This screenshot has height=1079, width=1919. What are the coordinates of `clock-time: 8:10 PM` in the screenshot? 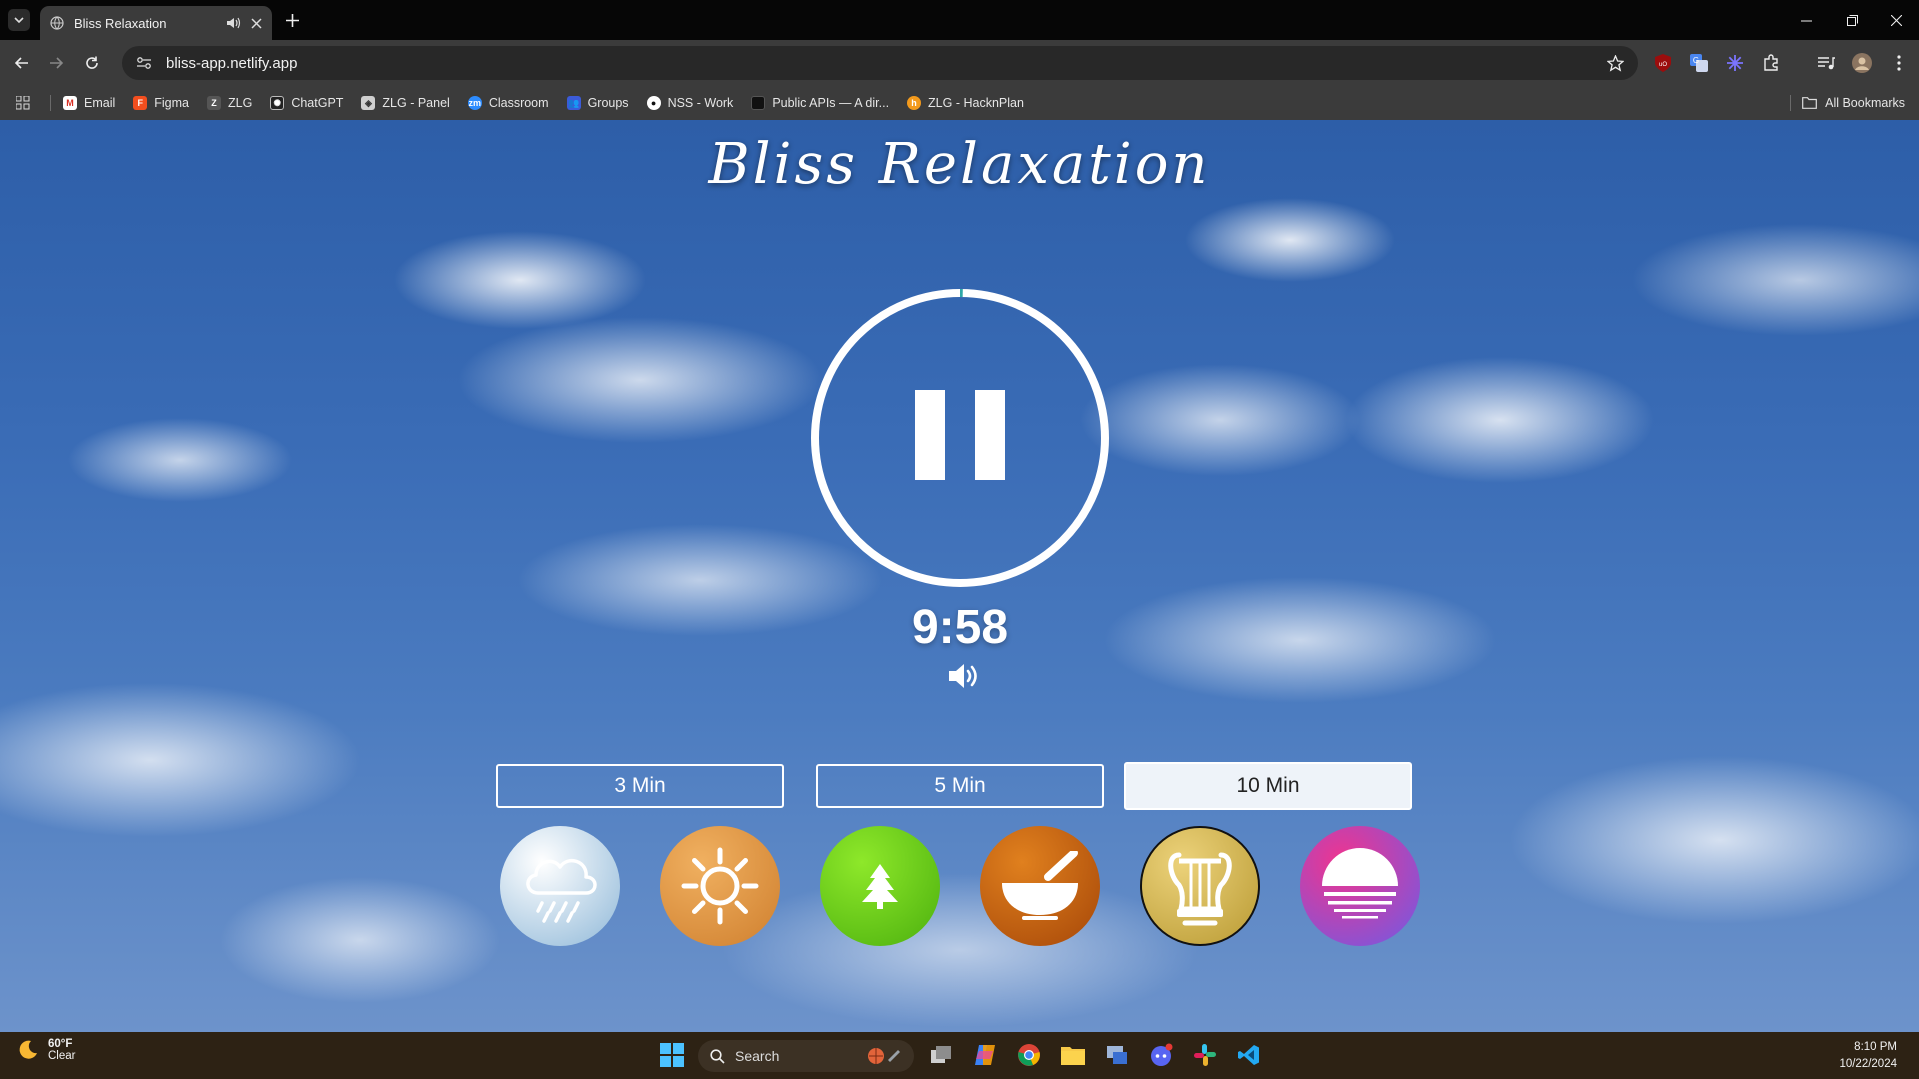 It's located at (1875, 1047).